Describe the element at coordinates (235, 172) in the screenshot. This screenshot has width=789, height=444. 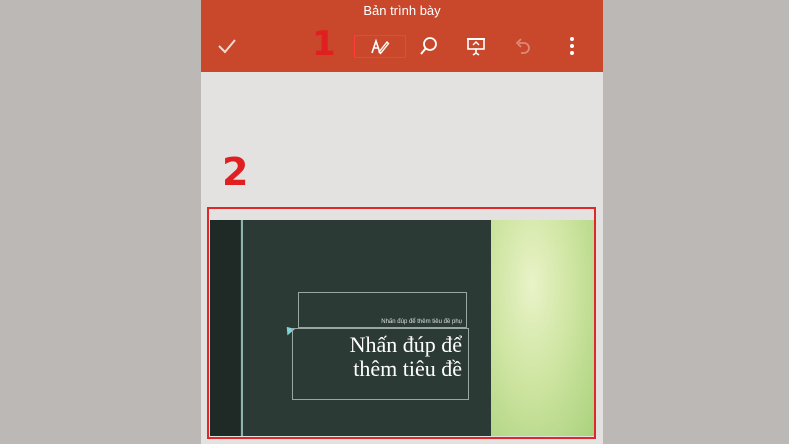
I see `step-2-label: 2` at that location.